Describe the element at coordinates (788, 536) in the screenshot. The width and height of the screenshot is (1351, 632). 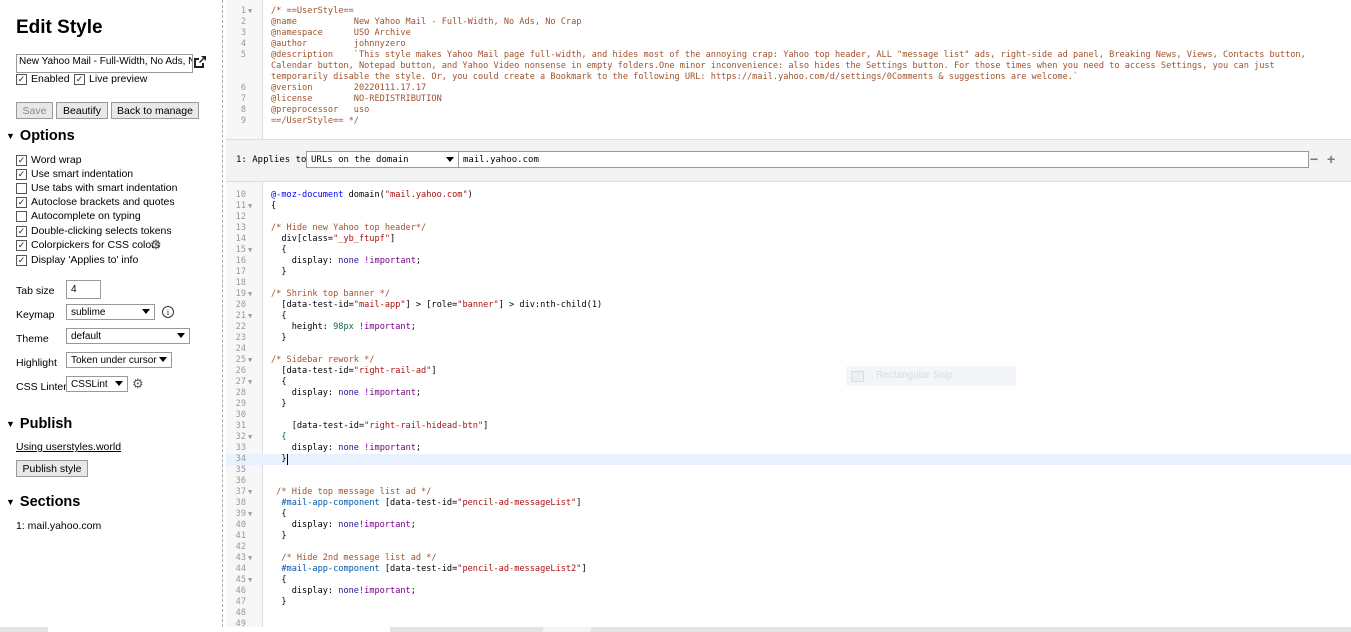
I see `code-line: 41 }` at that location.